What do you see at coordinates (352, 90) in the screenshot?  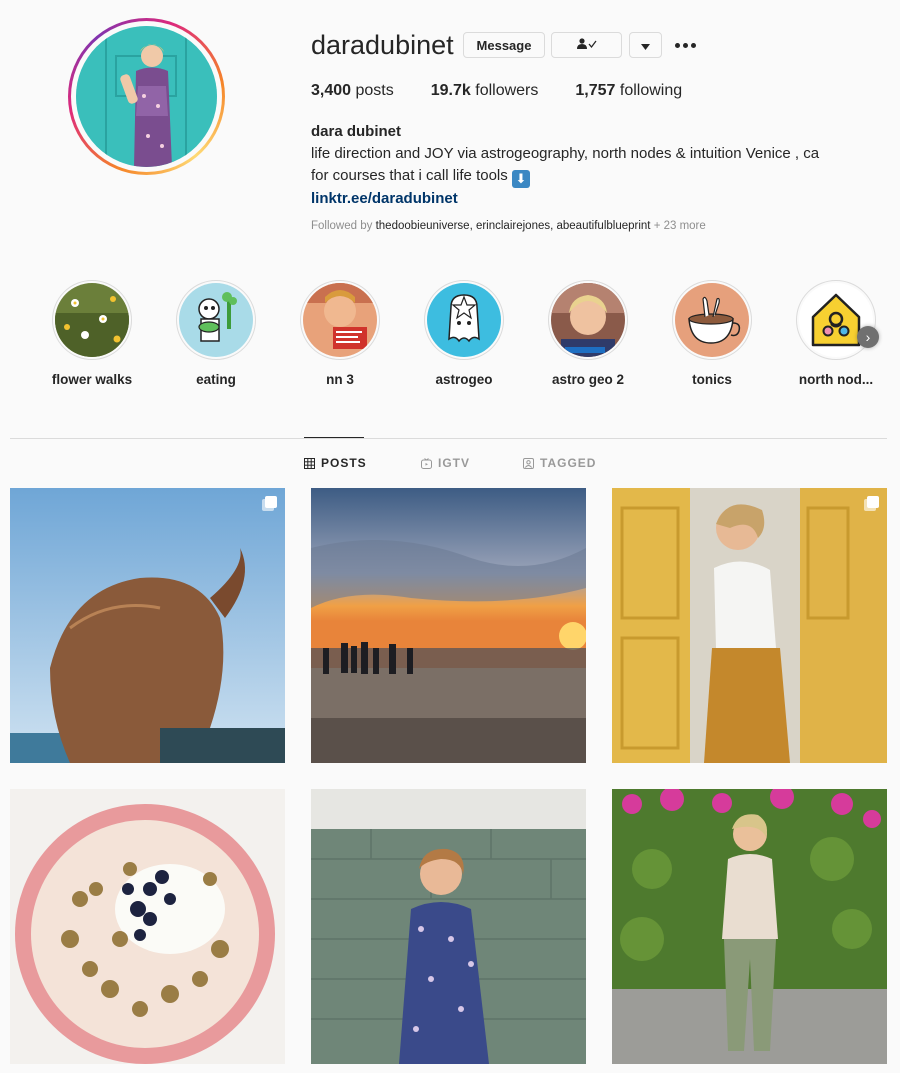 I see `posts-count: 3,400 posts` at bounding box center [352, 90].